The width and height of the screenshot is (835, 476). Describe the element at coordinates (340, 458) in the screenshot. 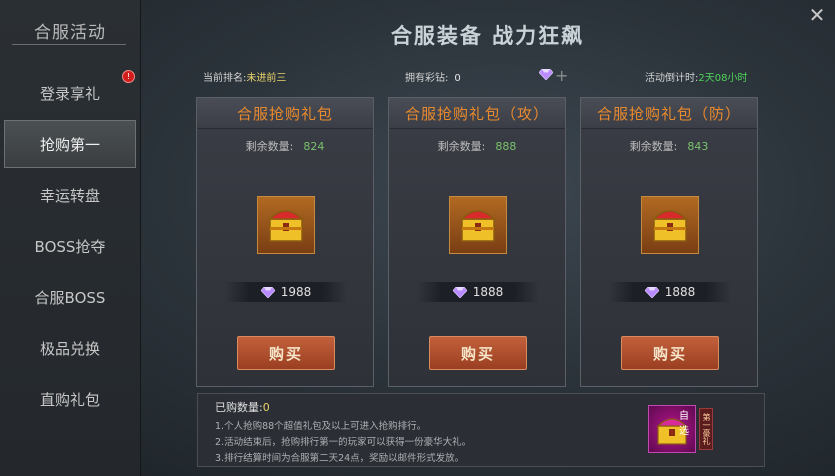

I see `rule-line: 3.排行结算时间为合服第二天24点，奖励以邮件形式发放。` at that location.